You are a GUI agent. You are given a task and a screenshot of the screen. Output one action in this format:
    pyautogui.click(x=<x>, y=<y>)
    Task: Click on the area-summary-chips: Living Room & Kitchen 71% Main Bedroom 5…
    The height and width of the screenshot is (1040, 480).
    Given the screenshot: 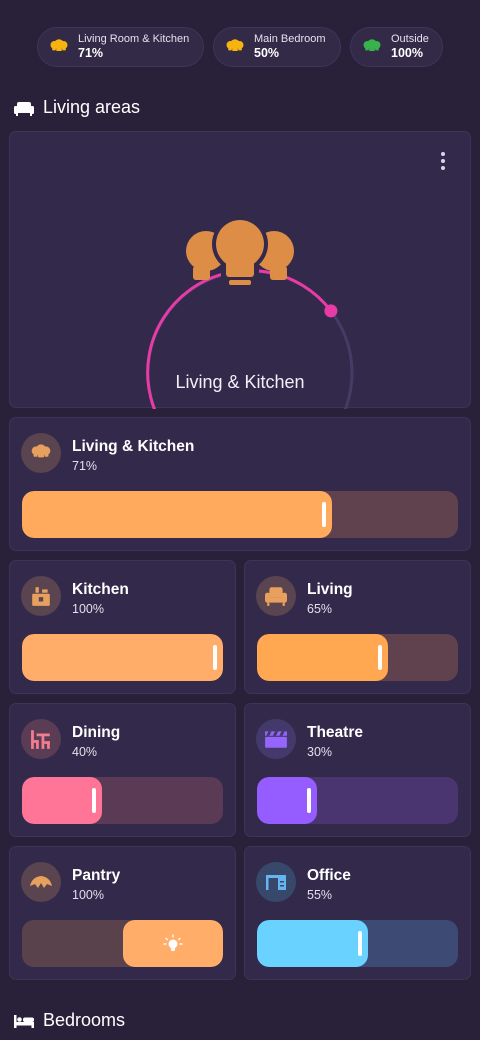 What is the action you would take?
    pyautogui.click(x=240, y=47)
    